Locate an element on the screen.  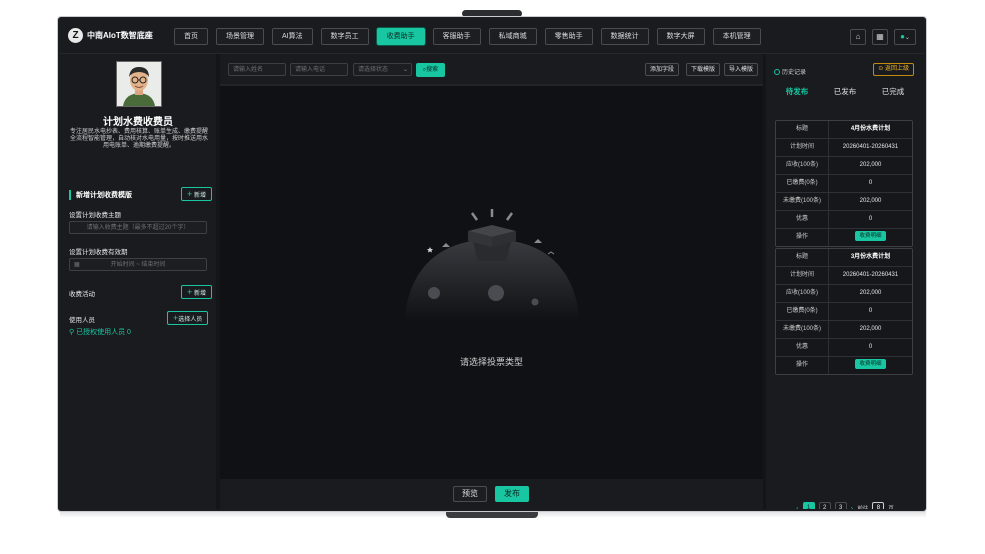
back-button: ⊙ 返回上级 is located at coordinates (893, 69).